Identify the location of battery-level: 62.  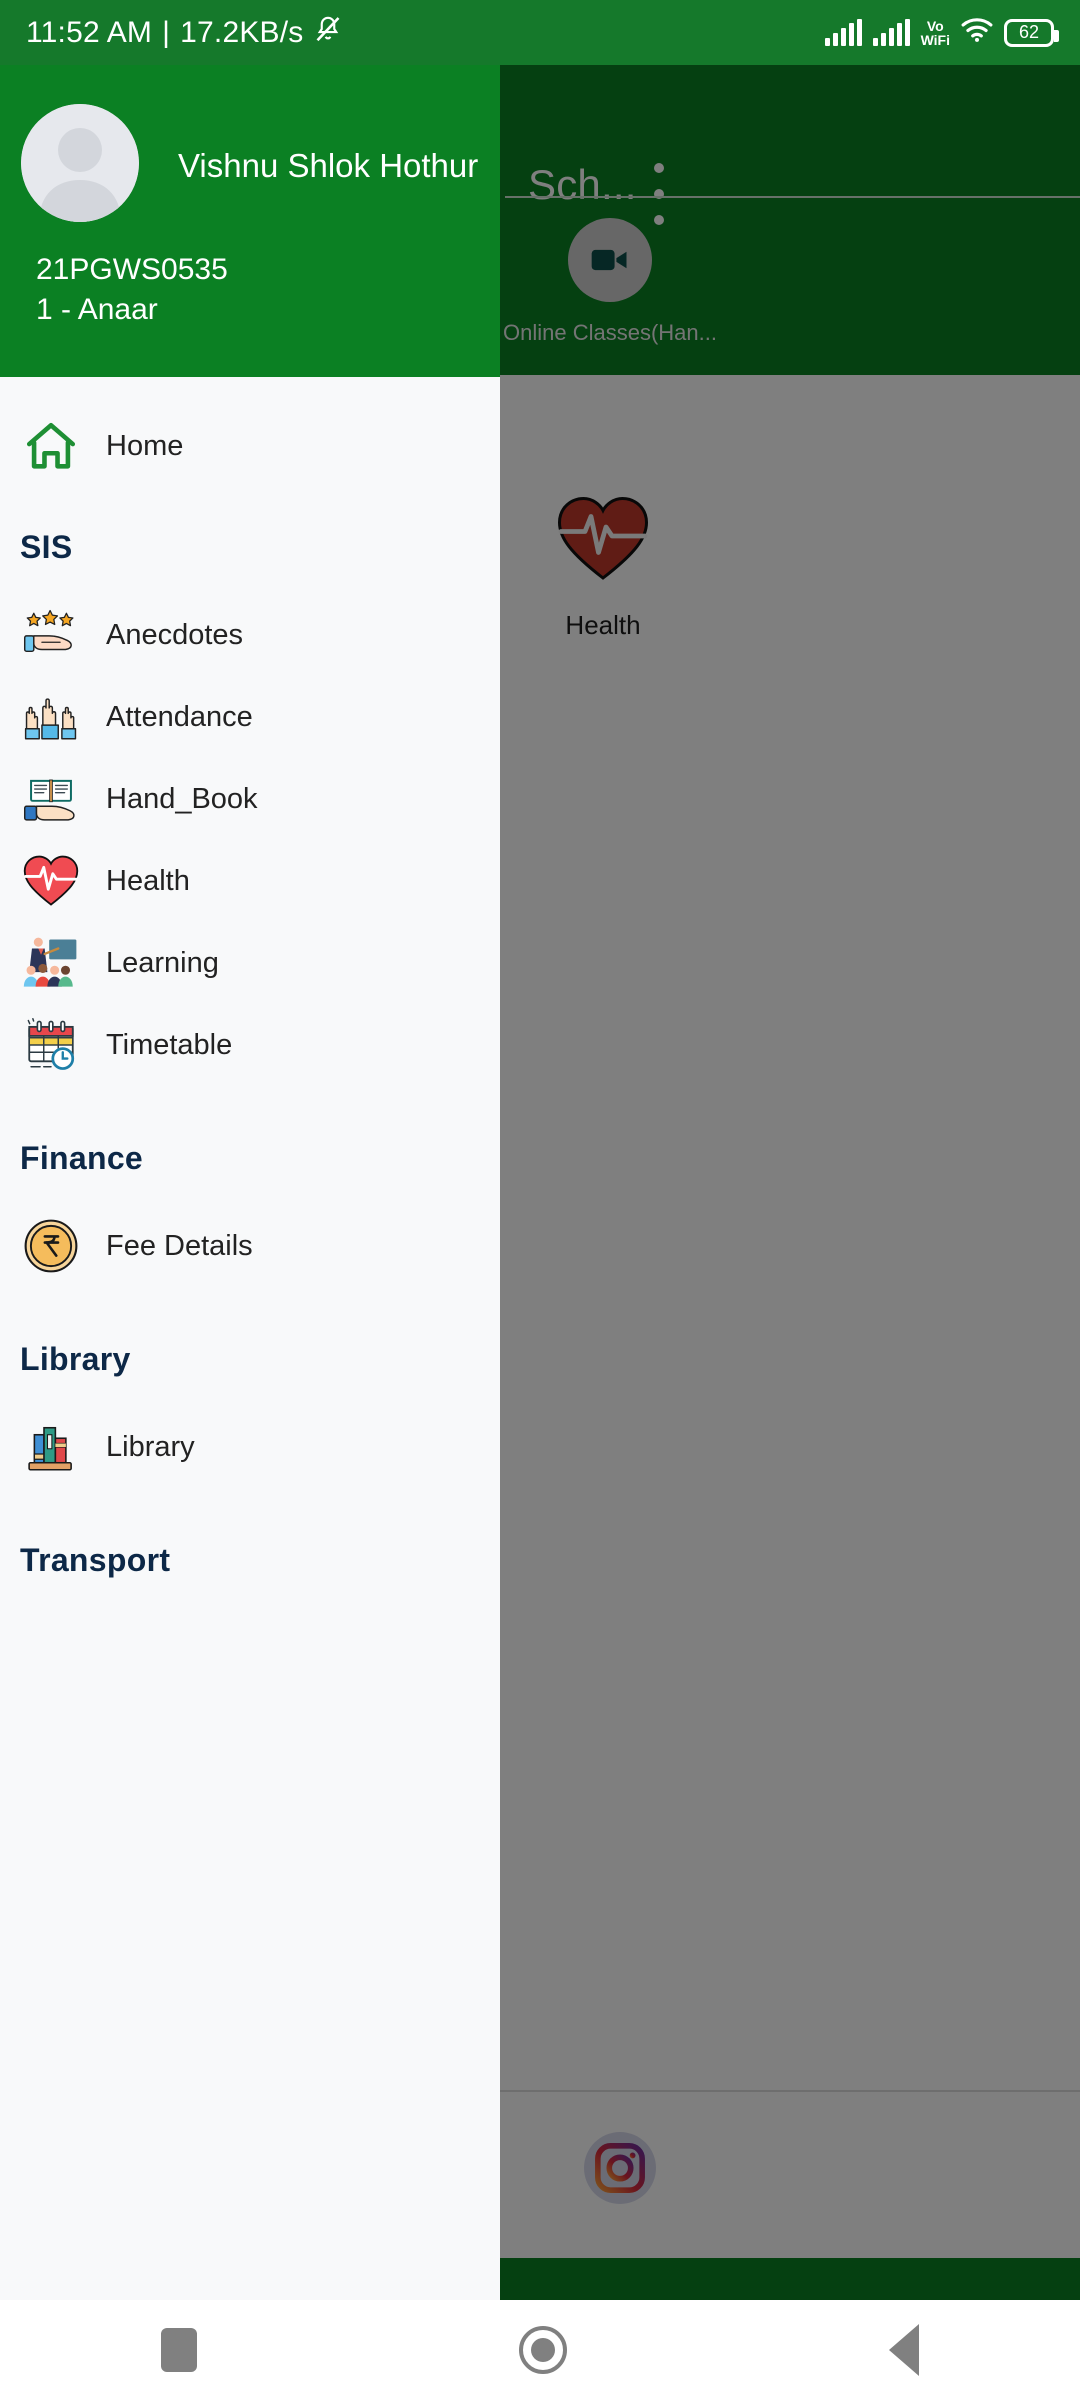
(1029, 32).